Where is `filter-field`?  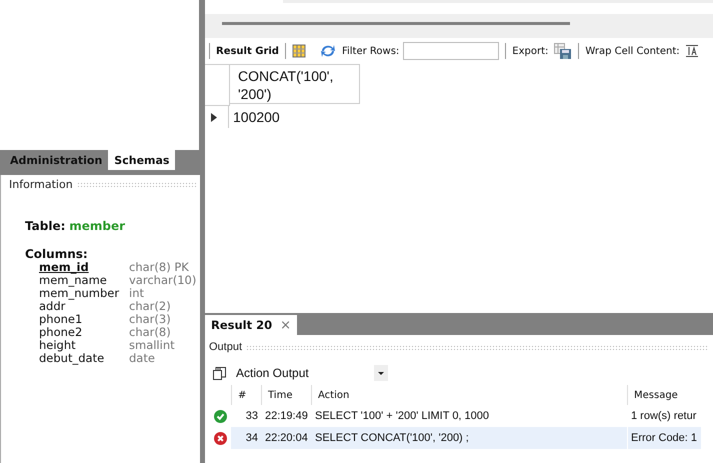
filter-field is located at coordinates (451, 51).